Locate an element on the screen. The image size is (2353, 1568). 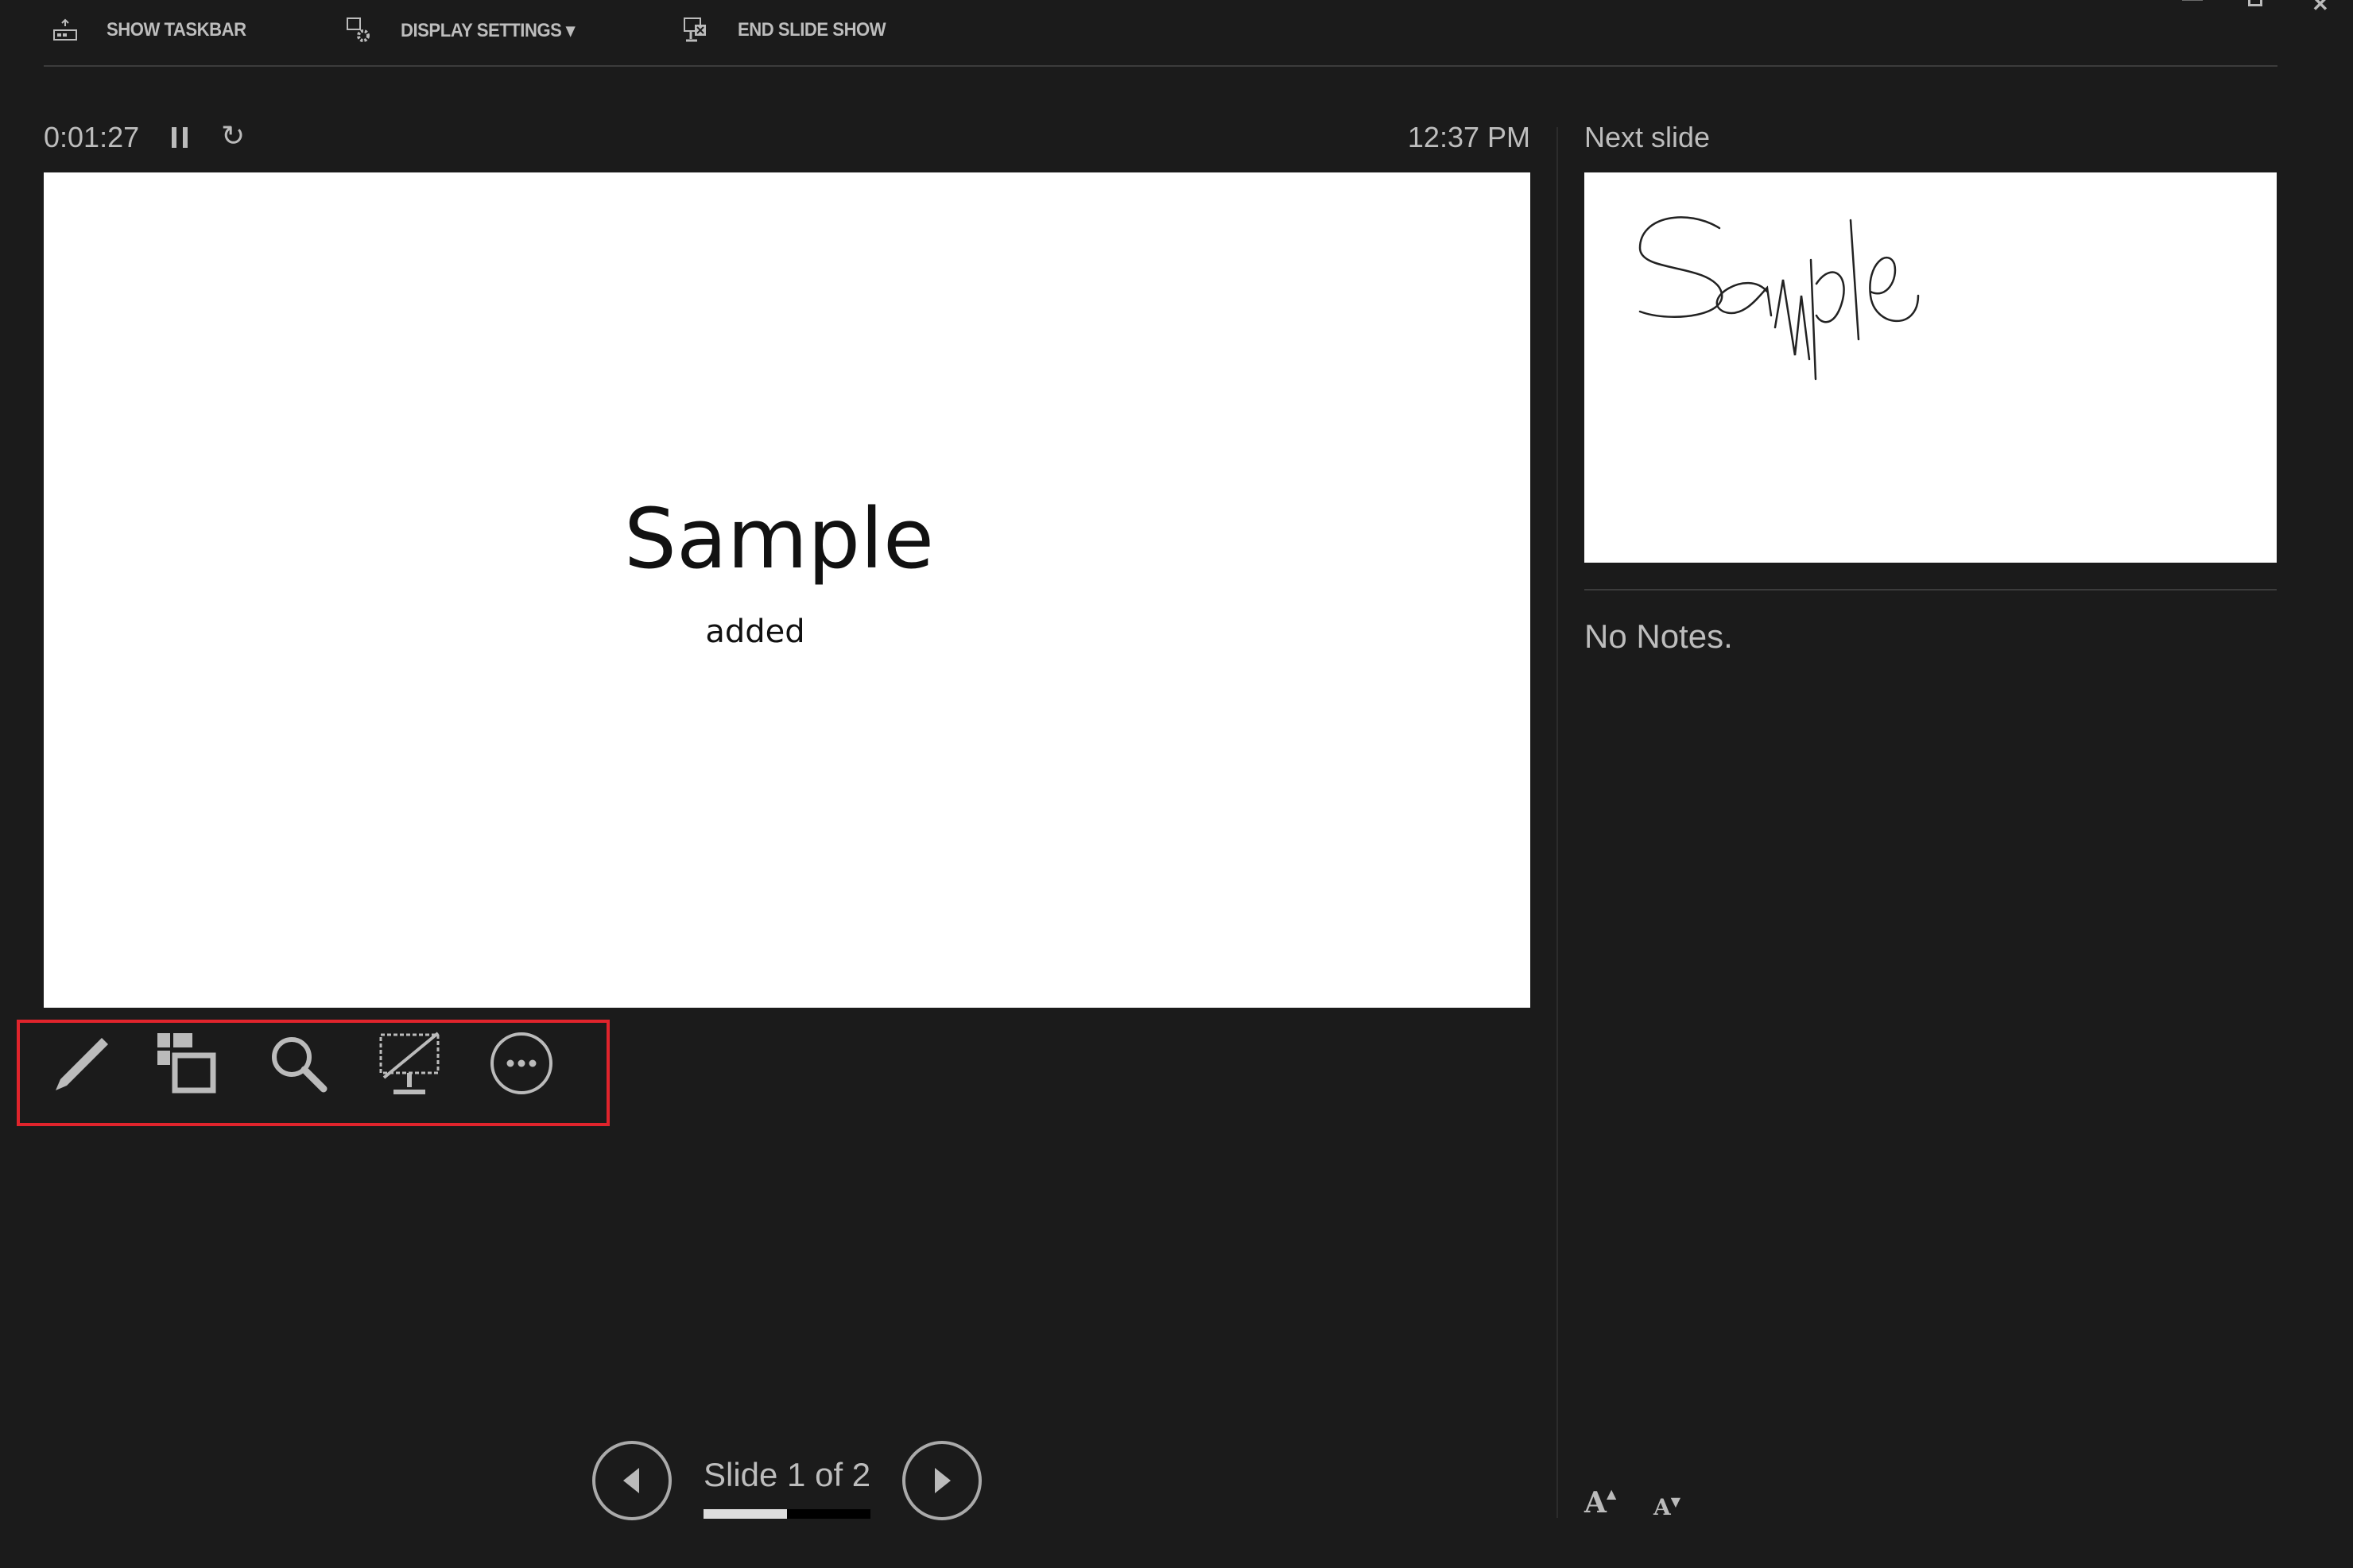
clock: 12:37 PM is located at coordinates (1468, 137).